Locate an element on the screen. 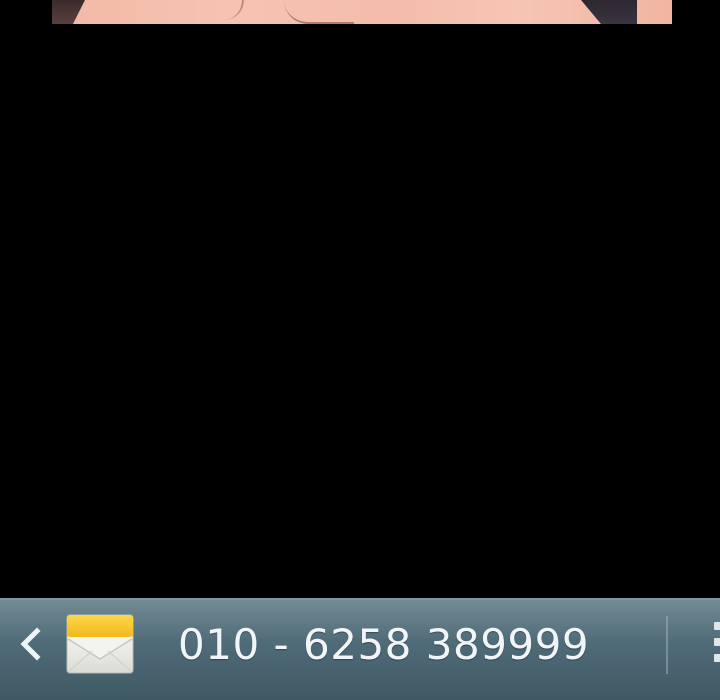 This screenshot has height=700, width=720. divider is located at coordinates (667, 645).